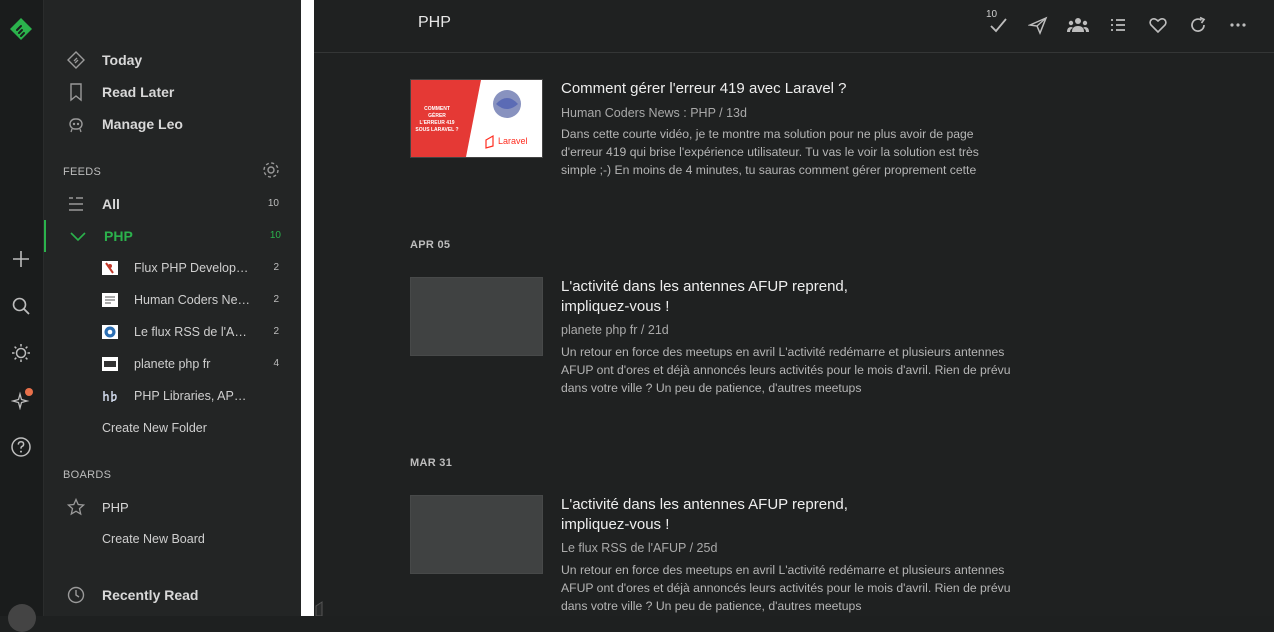 Image resolution: width=1274 pixels, height=632 pixels. Describe the element at coordinates (323, 607) in the screenshot. I see `collapse-sidebar-button` at that location.